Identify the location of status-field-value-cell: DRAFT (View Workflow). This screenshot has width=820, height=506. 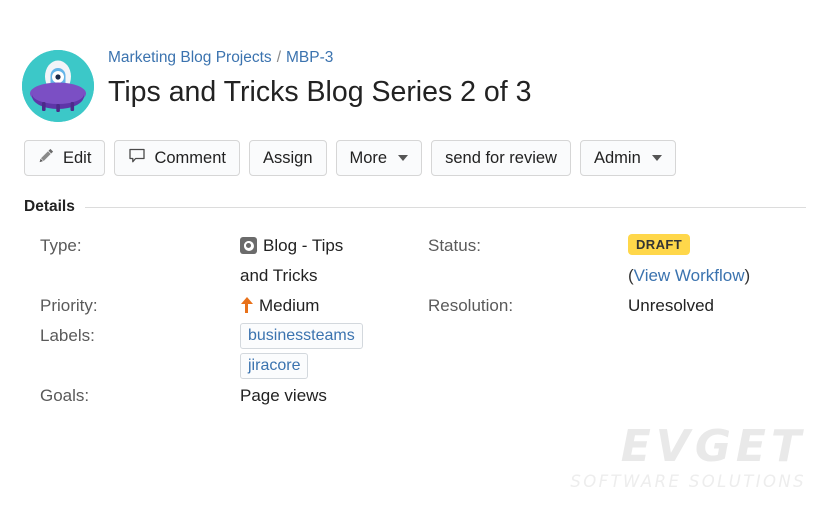
(724, 261).